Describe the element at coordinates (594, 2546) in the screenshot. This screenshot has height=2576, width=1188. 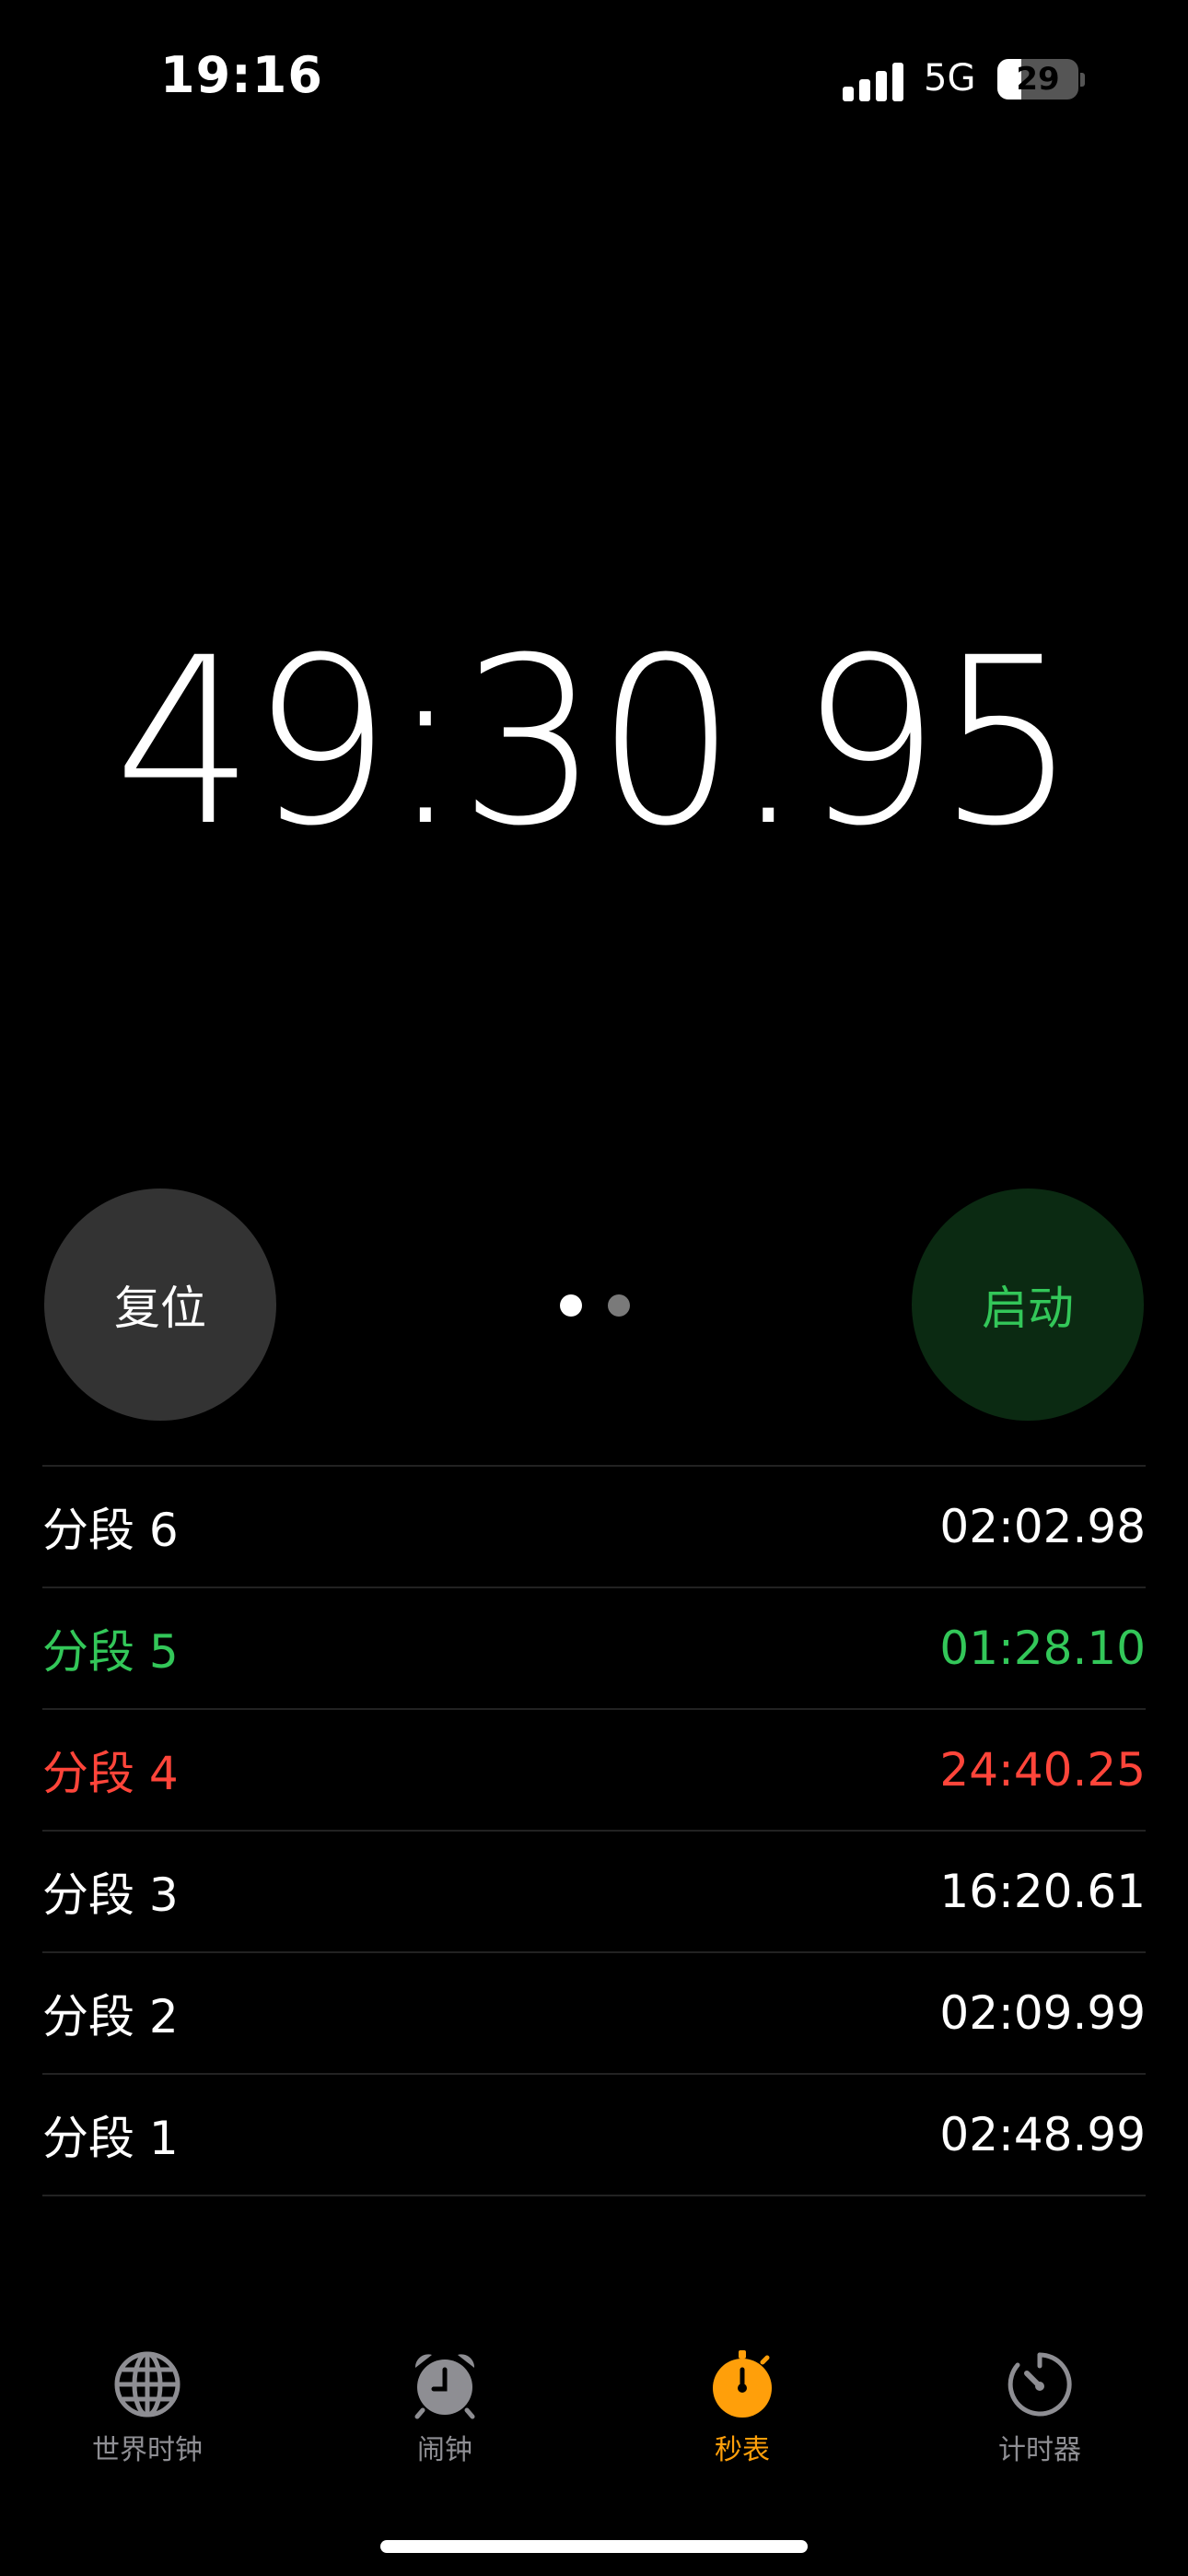
I see `home-indicator` at that location.